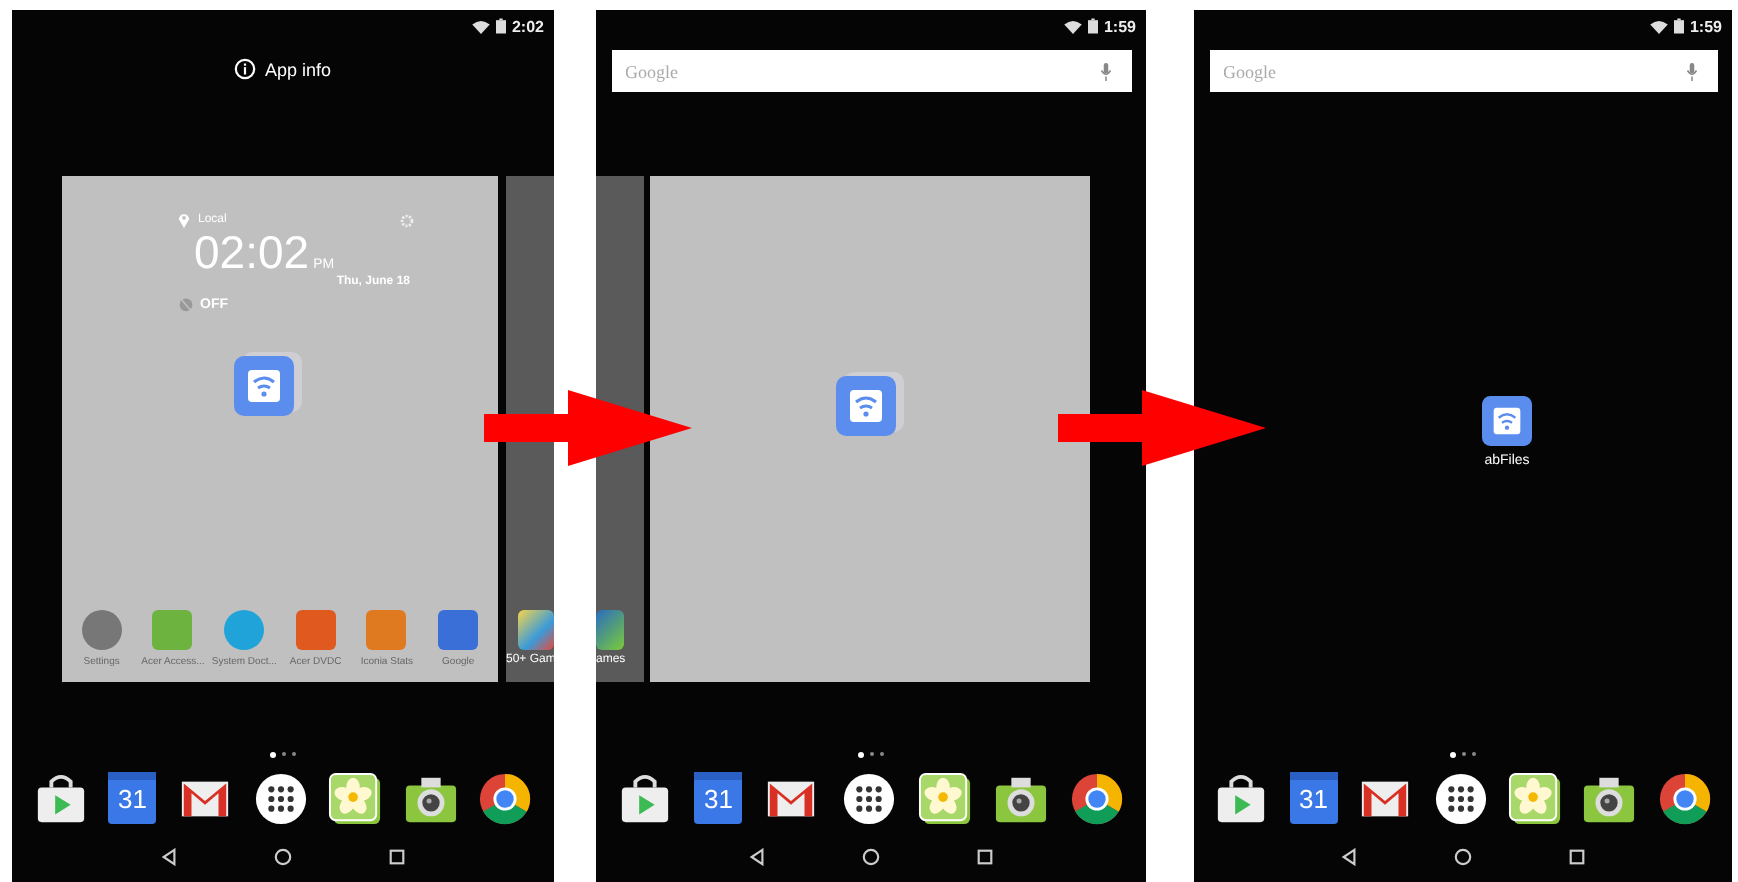 The image size is (1738, 882). I want to click on location-pin-icon, so click(184, 220).